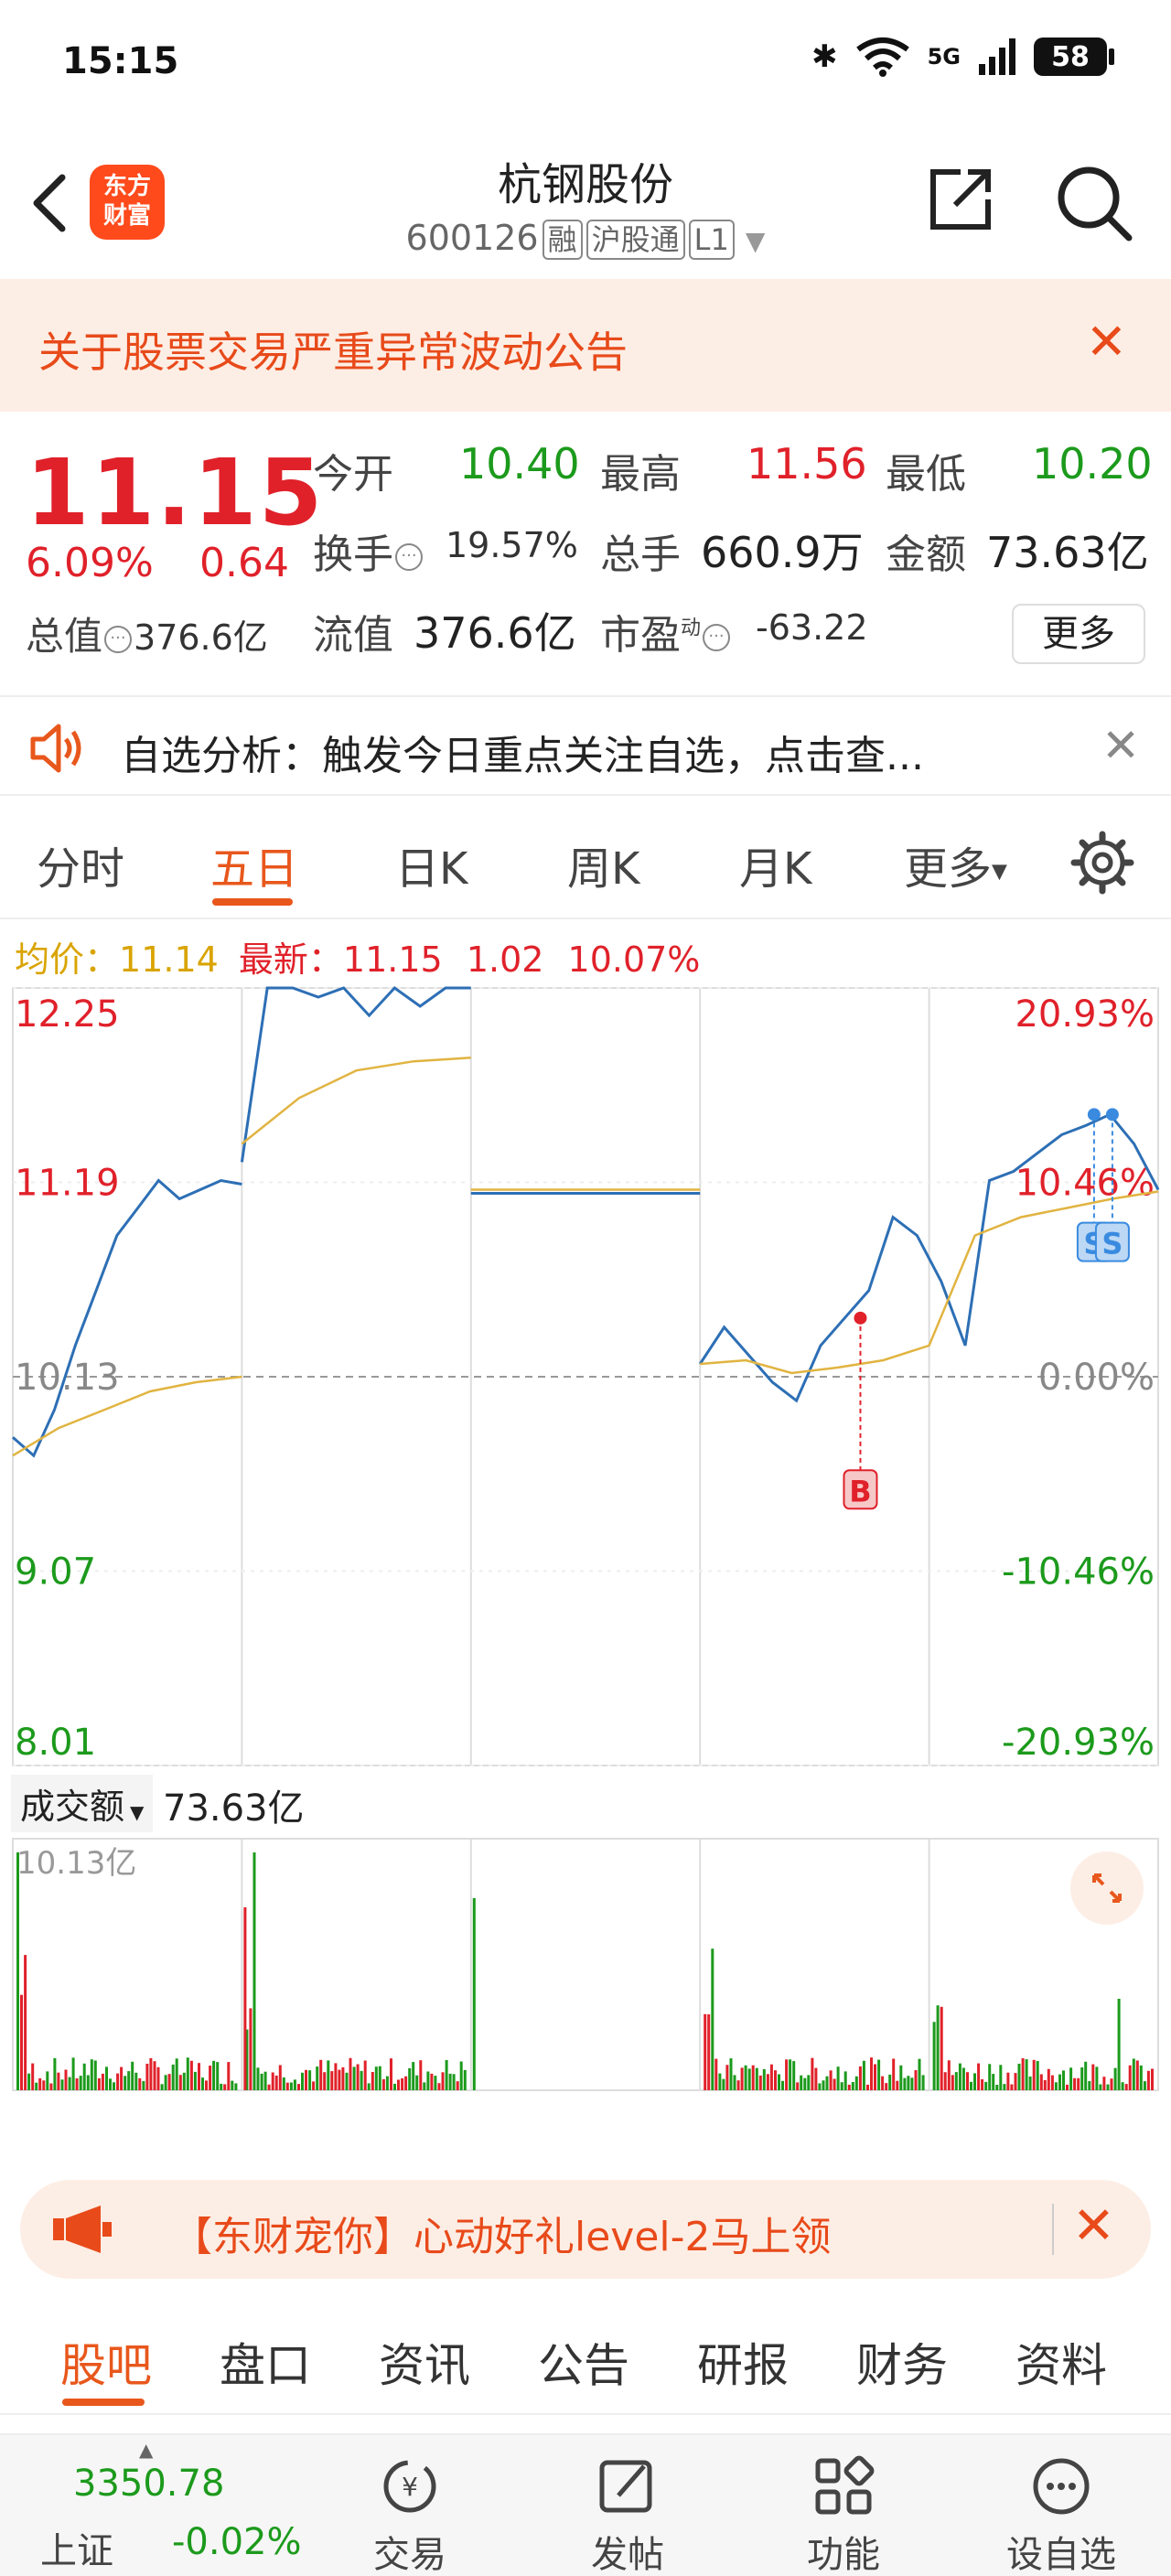  I want to click on tab-news: 资讯, so click(424, 2362).